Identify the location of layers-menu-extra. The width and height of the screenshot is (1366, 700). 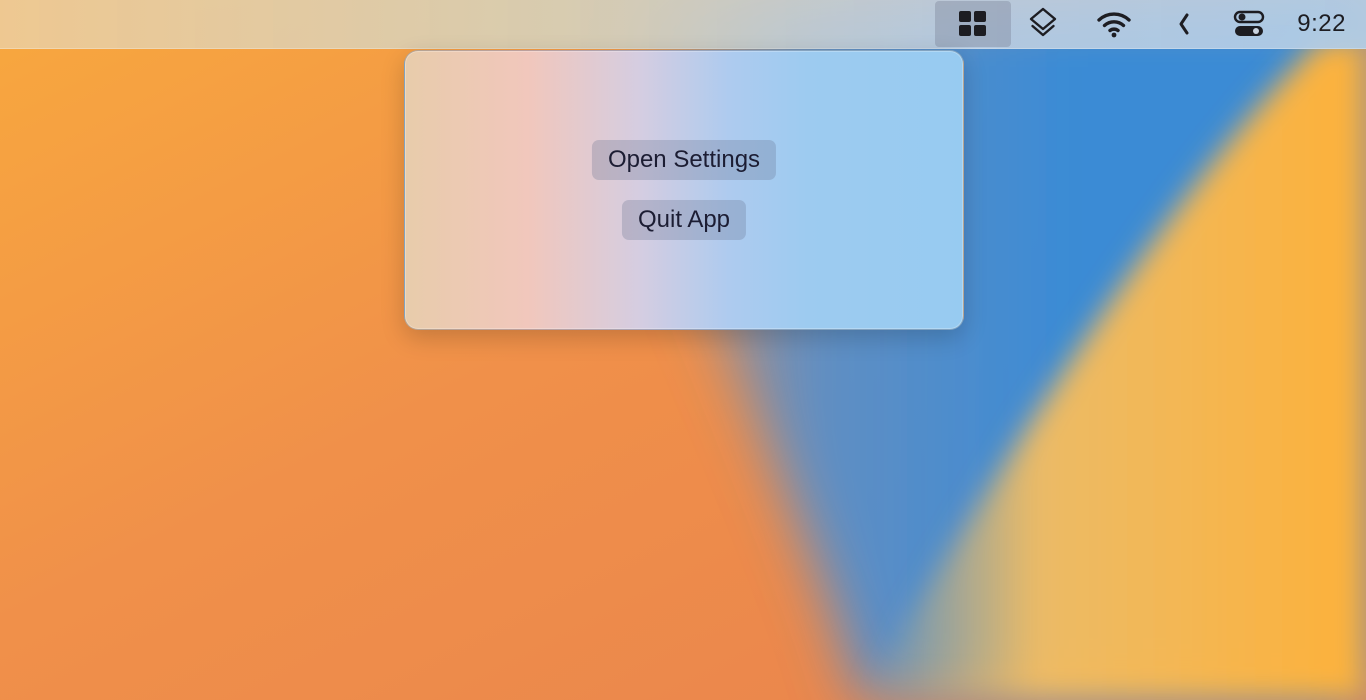
(1043, 24).